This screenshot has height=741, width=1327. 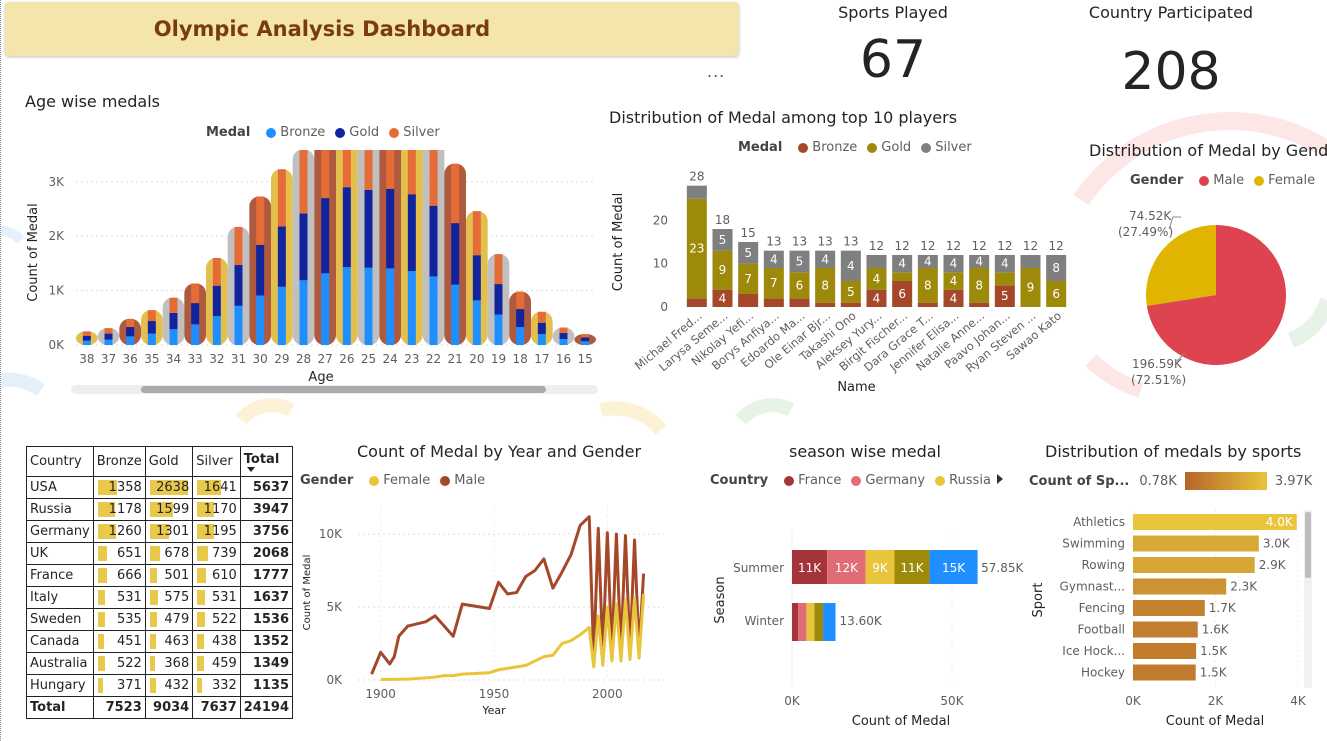 I want to click on country-cell: Sweden, so click(x=60, y=619).